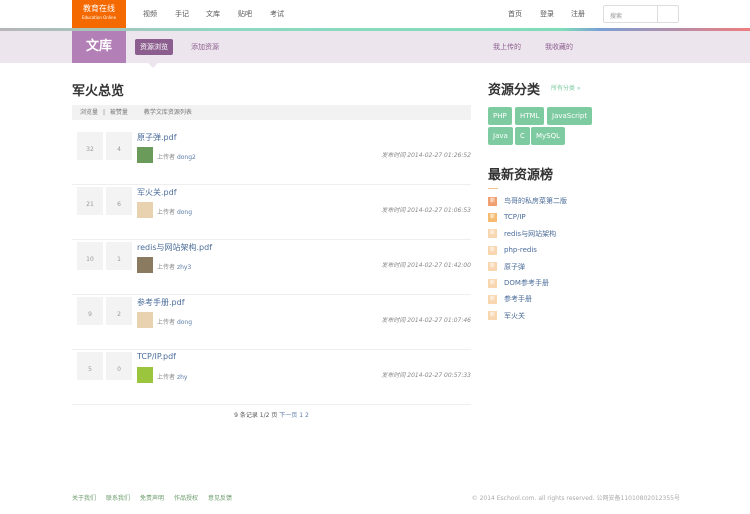 The height and width of the screenshot is (514, 750). I want to click on category-tag: Java, so click(500, 136).